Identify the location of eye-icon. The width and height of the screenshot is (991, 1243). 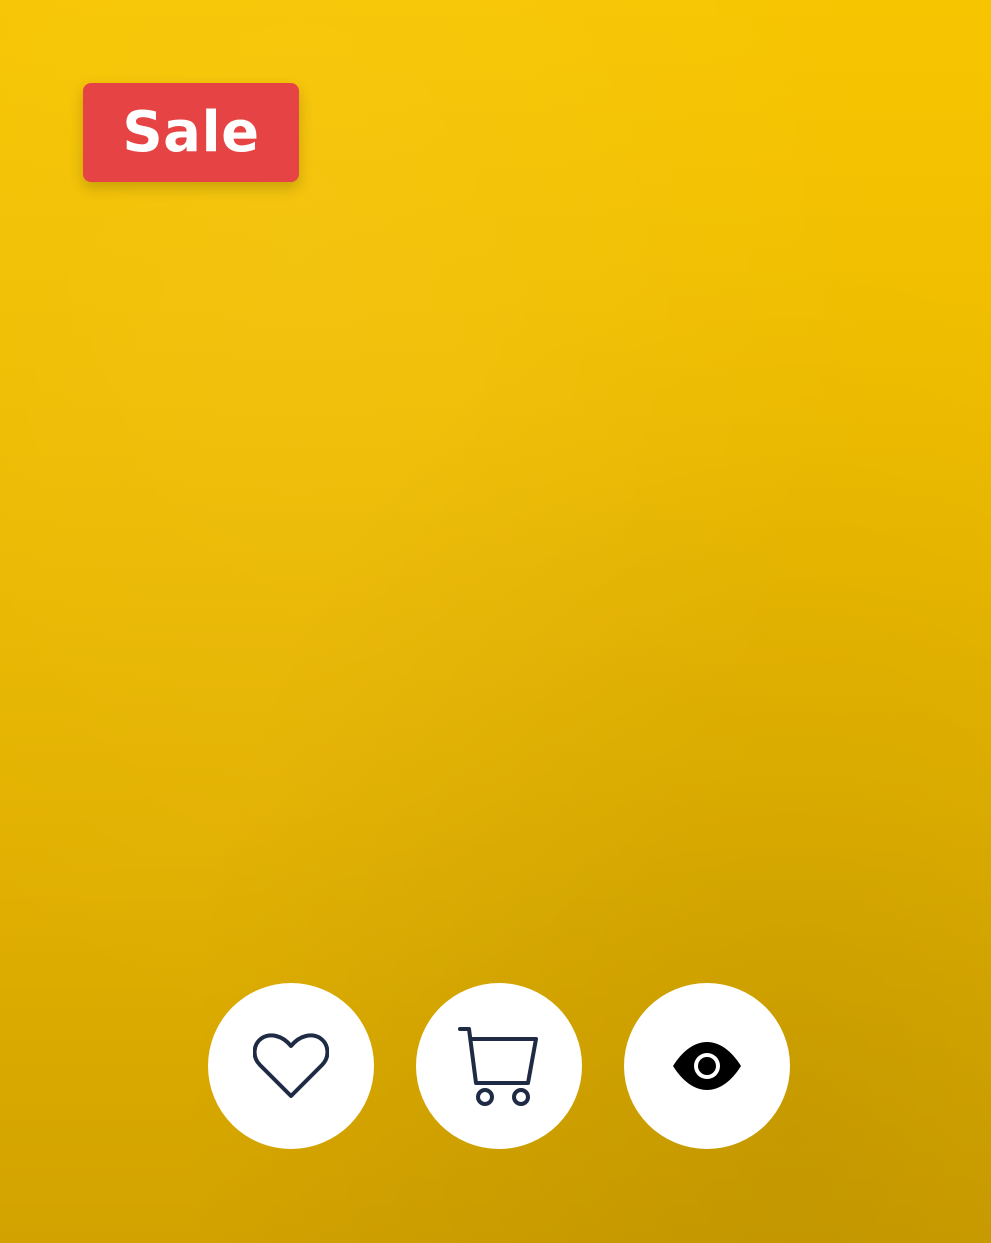
(707, 1066).